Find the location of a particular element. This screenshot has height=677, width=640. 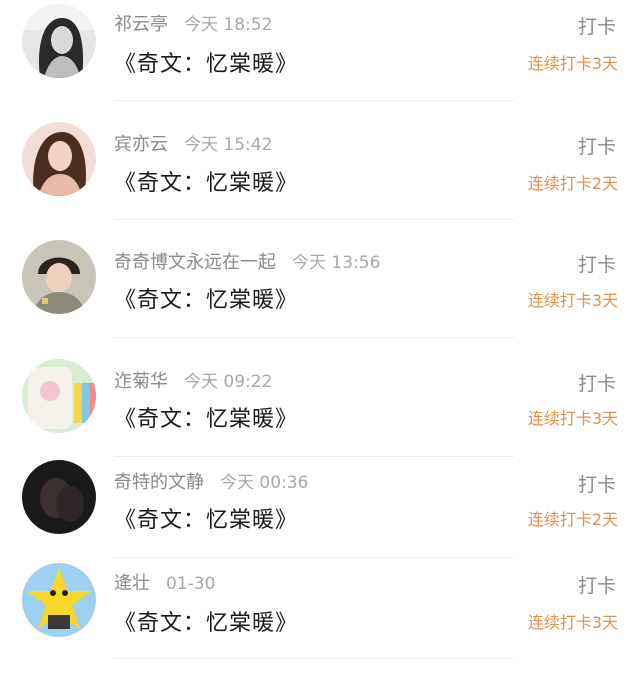

meta: 祁云亭 今天 18:52 is located at coordinates (193, 24).